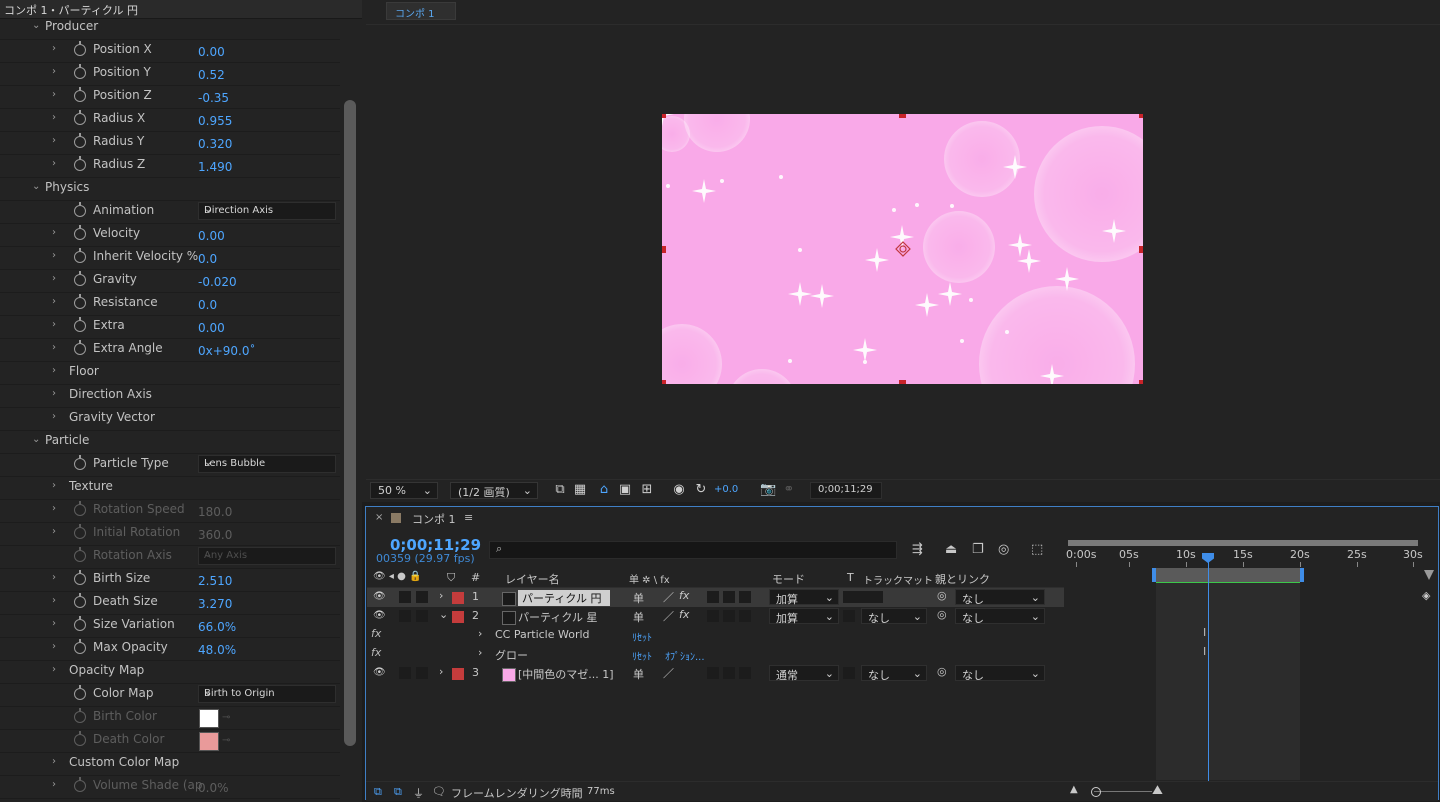 The height and width of the screenshot is (802, 1440). Describe the element at coordinates (439, 791) in the screenshot. I see `audio-icon: 🗨` at that location.